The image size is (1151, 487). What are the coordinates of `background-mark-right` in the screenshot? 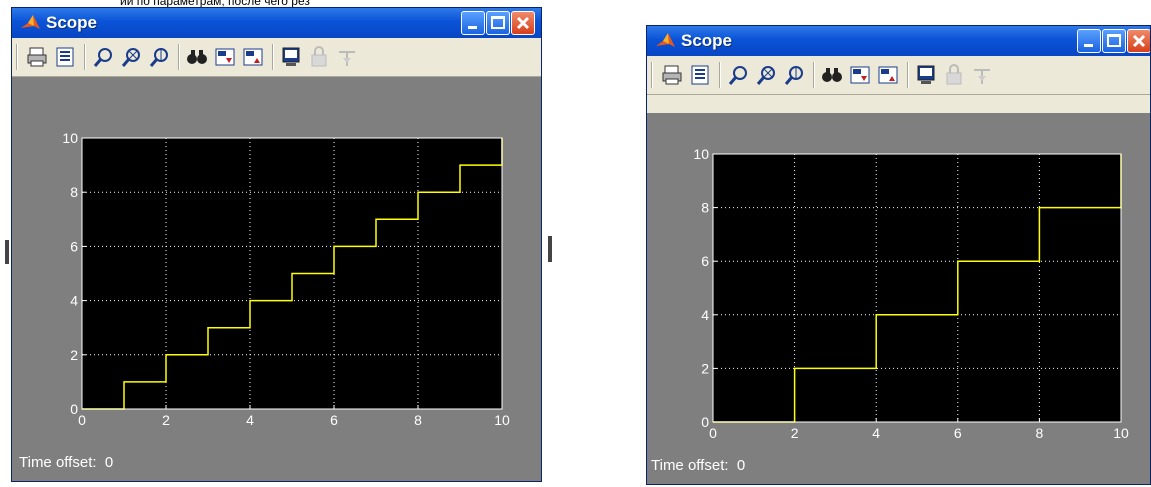 It's located at (550, 249).